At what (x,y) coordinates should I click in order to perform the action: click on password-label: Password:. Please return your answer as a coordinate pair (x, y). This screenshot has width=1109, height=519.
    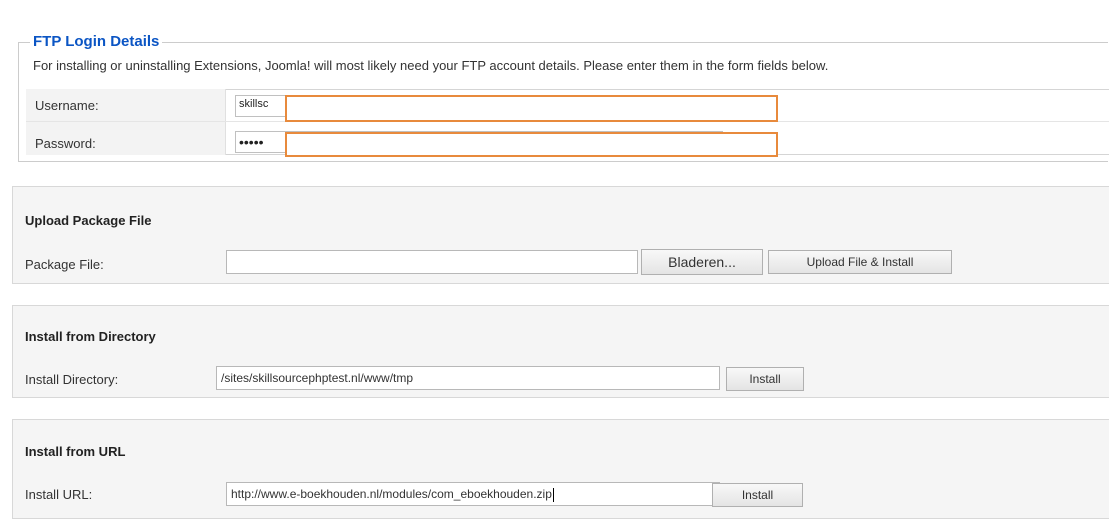
    Looking at the image, I should click on (65, 143).